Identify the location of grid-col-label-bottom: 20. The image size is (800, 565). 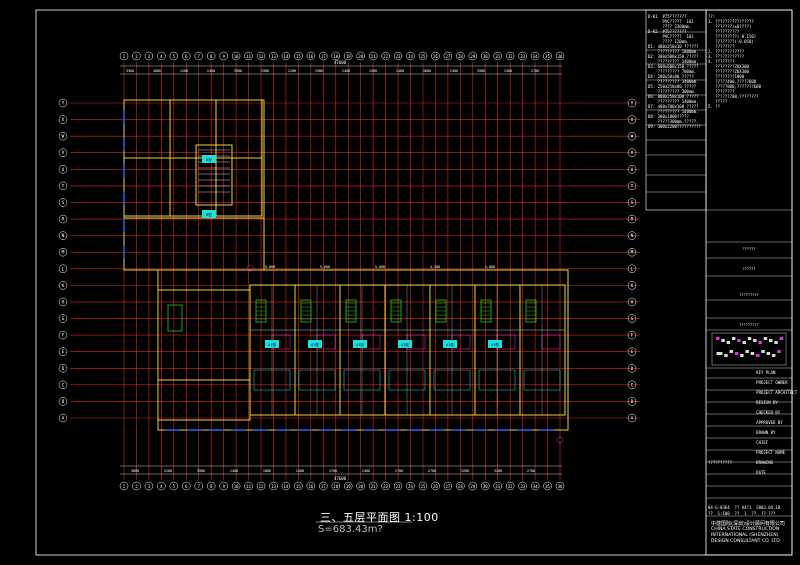
(360, 486).